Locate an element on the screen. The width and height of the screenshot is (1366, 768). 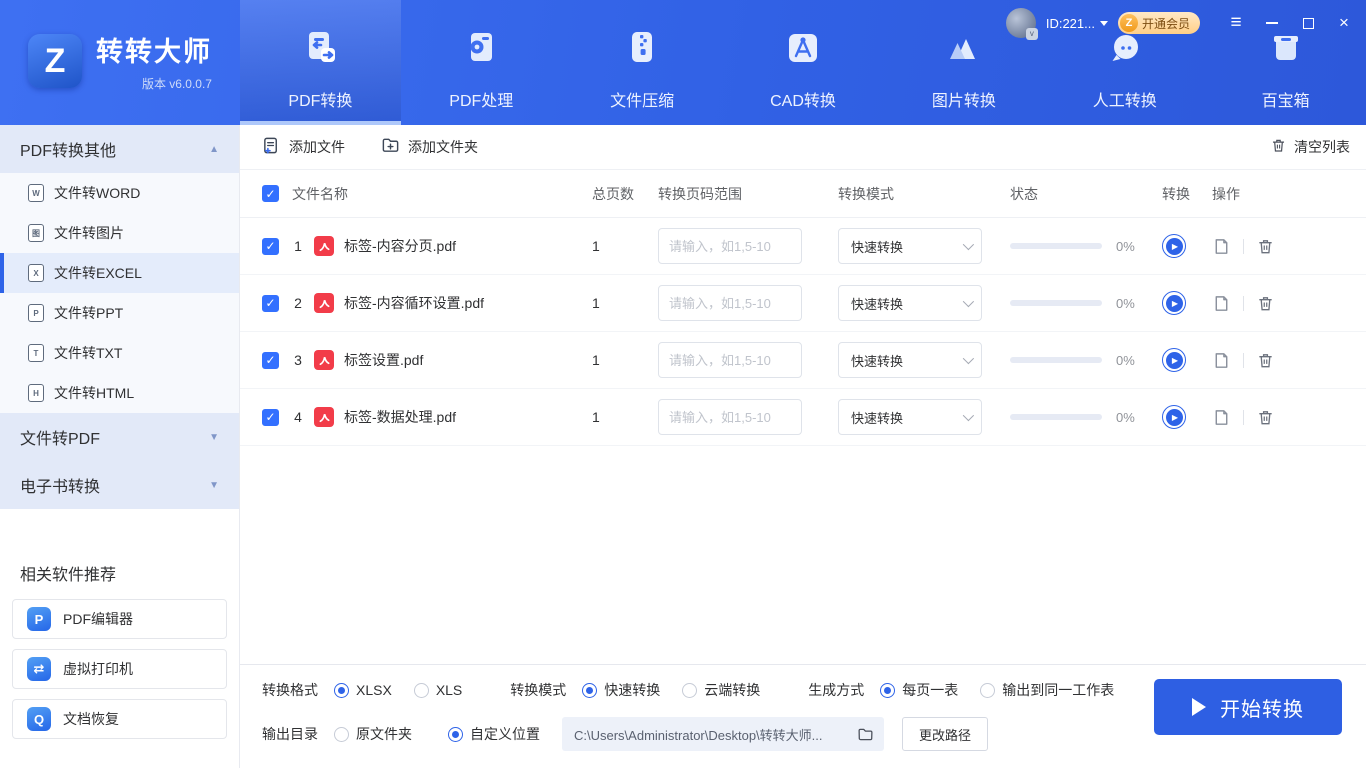
minimize-button is located at coordinates (1272, 23).